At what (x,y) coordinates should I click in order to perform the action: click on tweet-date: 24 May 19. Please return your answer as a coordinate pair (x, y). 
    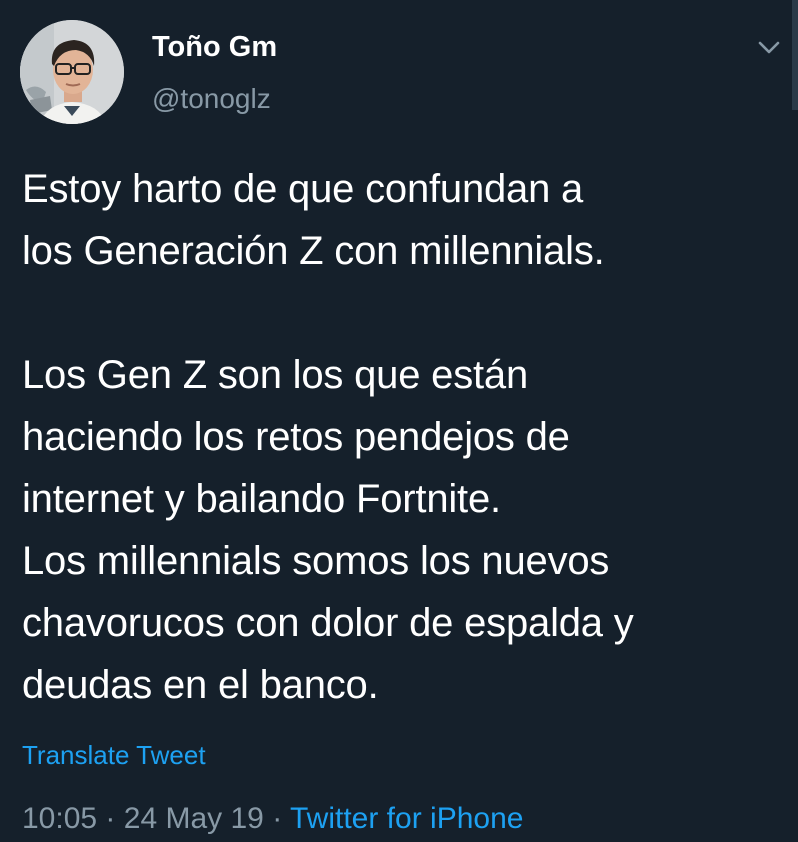
    Looking at the image, I should click on (193, 818).